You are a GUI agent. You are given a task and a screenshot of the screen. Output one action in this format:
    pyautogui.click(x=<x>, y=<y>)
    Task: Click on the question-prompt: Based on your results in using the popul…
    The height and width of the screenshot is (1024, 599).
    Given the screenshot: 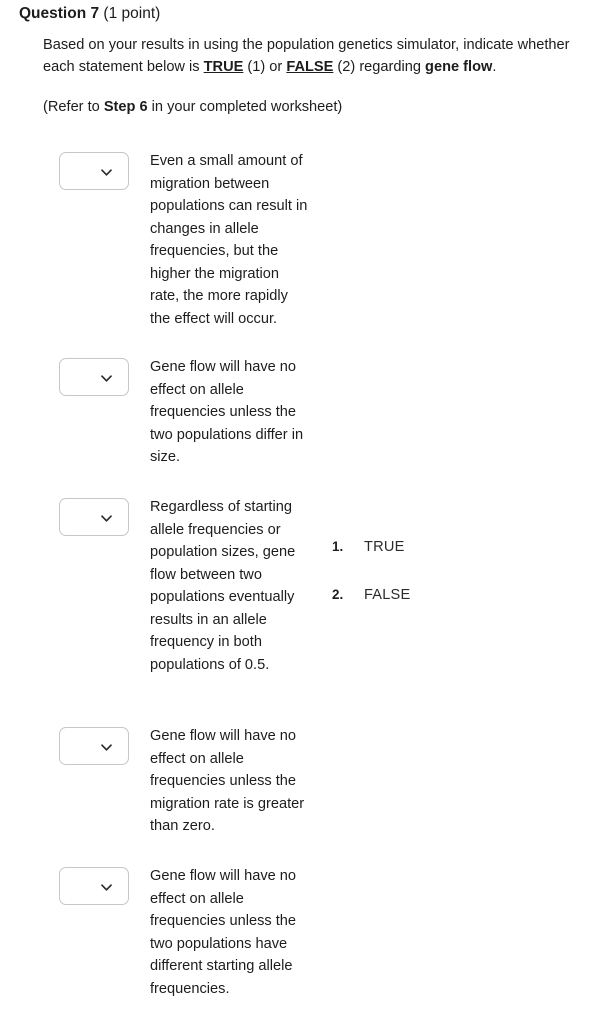 What is the action you would take?
    pyautogui.click(x=313, y=56)
    